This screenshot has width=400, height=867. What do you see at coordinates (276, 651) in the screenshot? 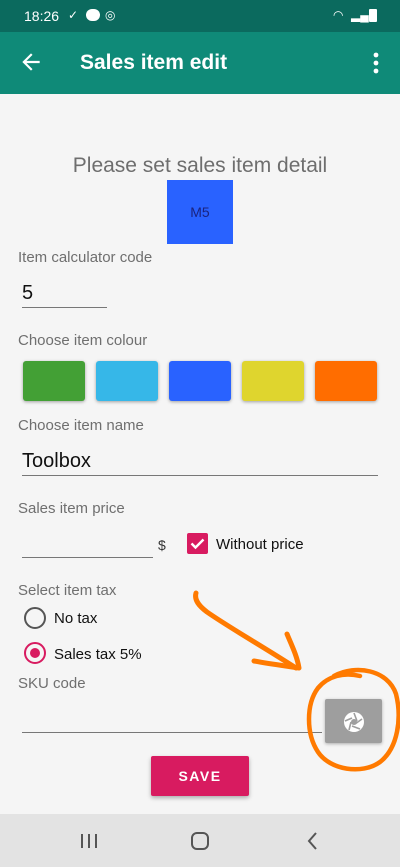
I see `annotation-arrowhead-icon` at bounding box center [276, 651].